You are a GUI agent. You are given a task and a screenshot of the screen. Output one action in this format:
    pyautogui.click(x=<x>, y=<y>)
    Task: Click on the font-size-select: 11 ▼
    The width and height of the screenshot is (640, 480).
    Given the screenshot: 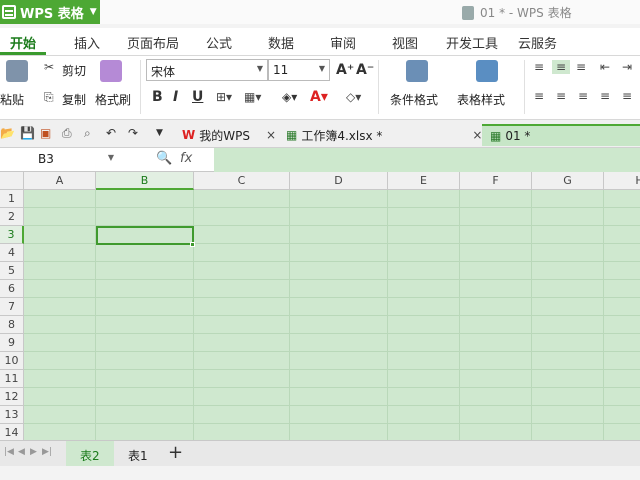 What is the action you would take?
    pyautogui.click(x=299, y=70)
    